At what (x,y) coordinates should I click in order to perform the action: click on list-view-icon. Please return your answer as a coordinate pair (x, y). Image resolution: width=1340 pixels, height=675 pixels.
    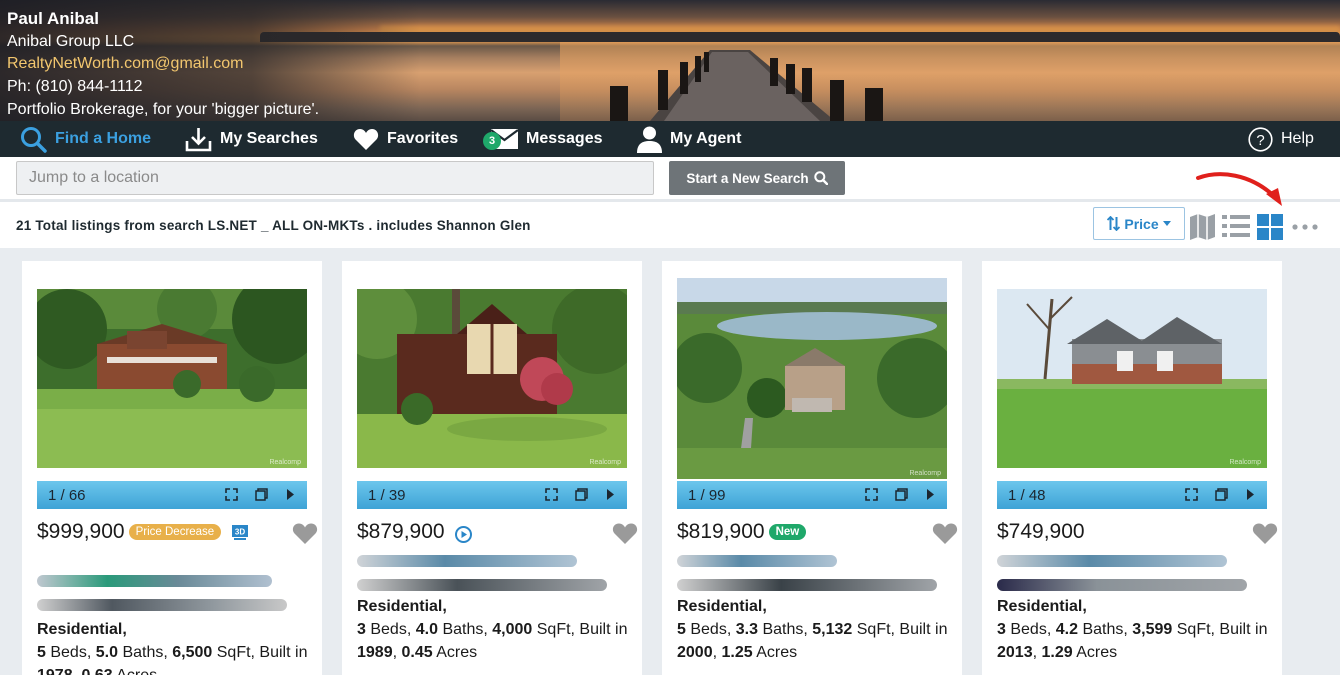
    Looking at the image, I should click on (1236, 226).